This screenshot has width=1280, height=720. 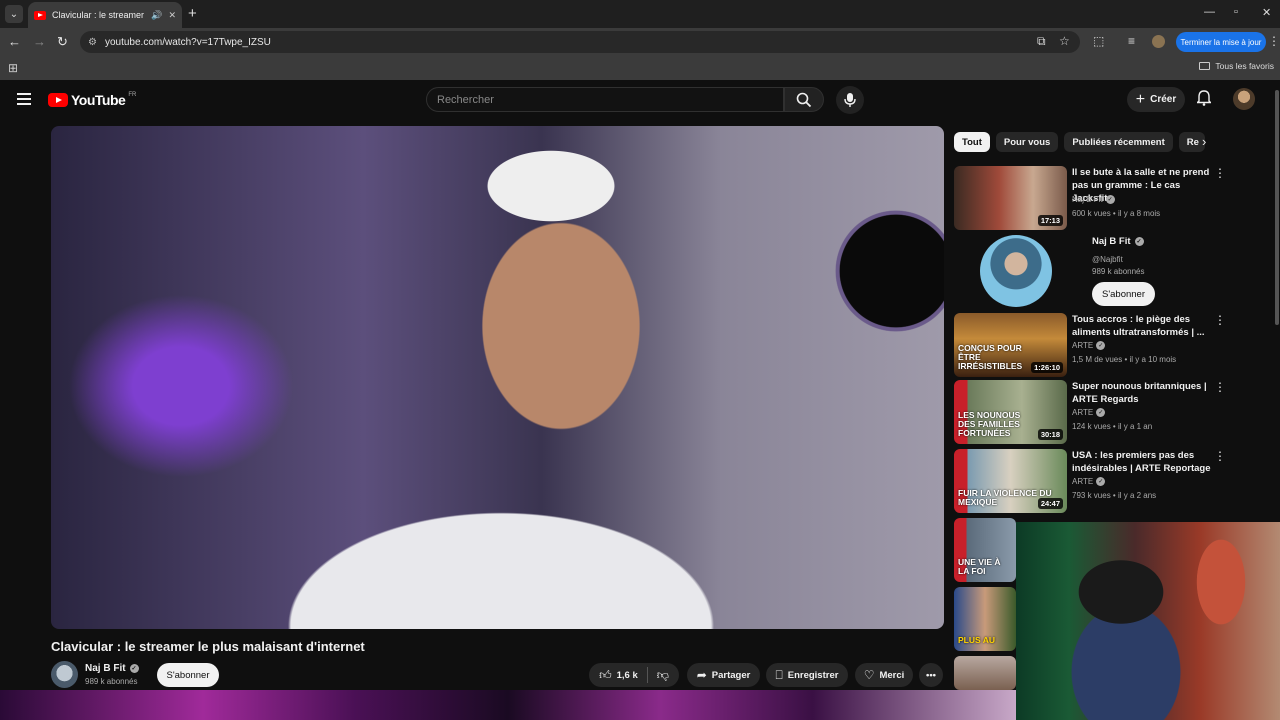 What do you see at coordinates (1047, 367) in the screenshot?
I see `duration-badge: 1:26:10` at bounding box center [1047, 367].